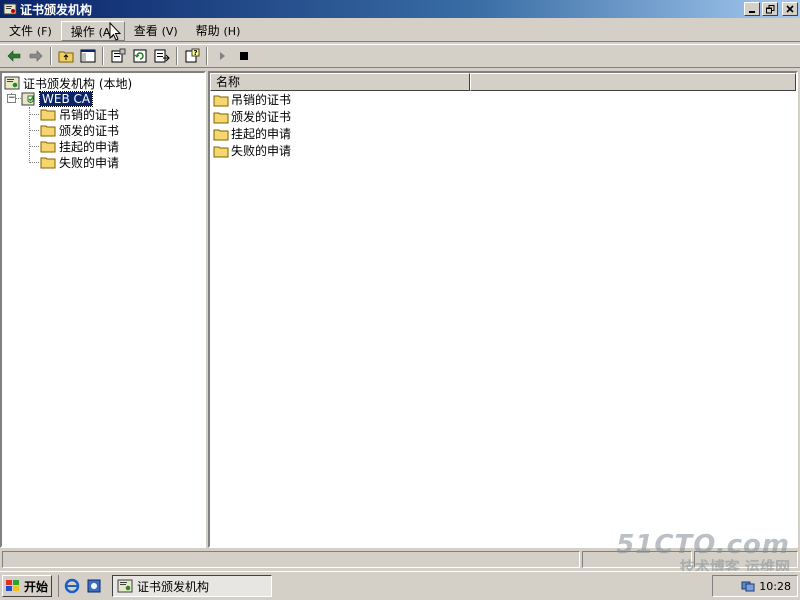  What do you see at coordinates (89, 114) in the screenshot?
I see `tree-item-label: 吊销的证书` at bounding box center [89, 114].